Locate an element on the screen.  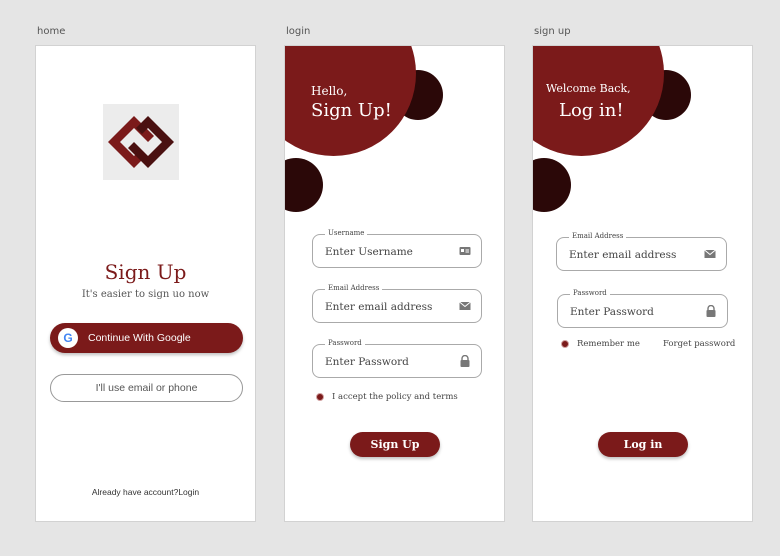
username-field: Username Enter Username is located at coordinates (397, 248).